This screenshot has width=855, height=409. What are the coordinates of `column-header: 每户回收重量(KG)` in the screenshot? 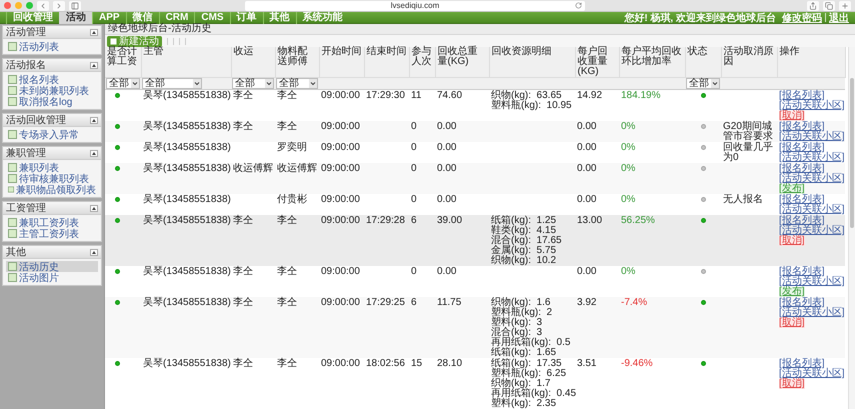 It's located at (597, 62).